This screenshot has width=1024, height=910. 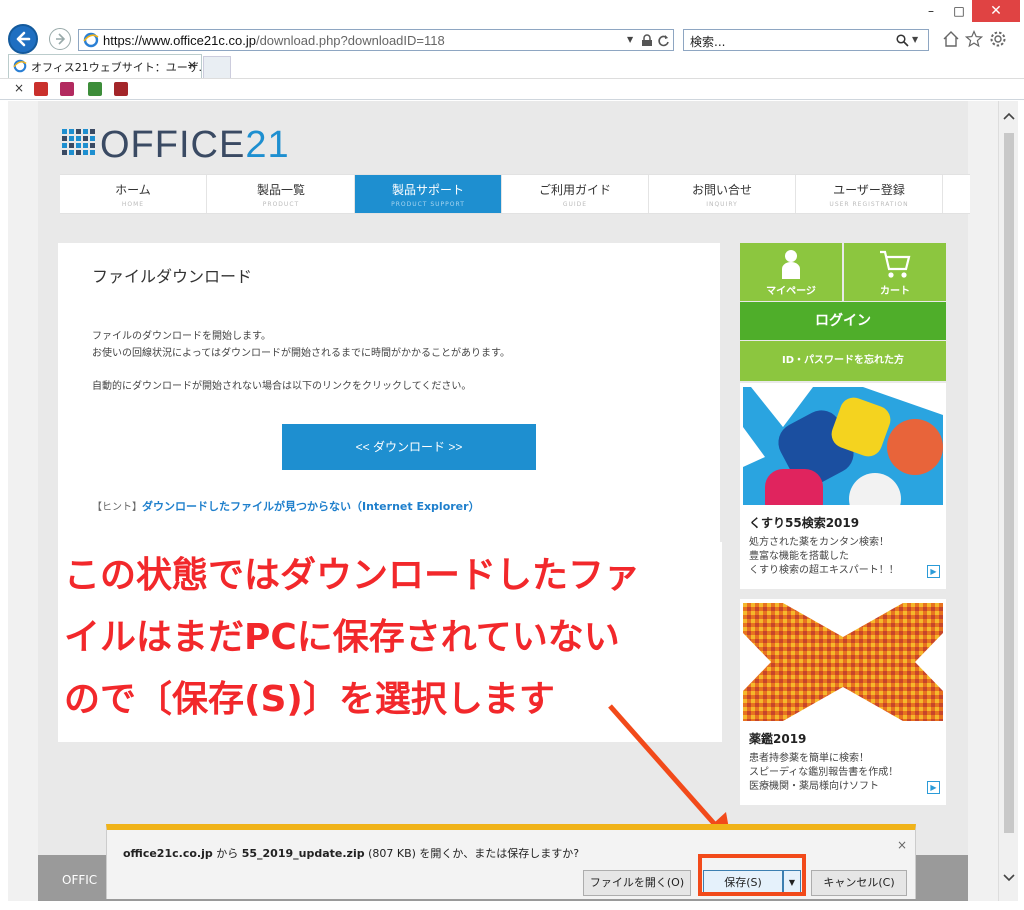 I want to click on scroll-down-icon, so click(x=1009, y=878).